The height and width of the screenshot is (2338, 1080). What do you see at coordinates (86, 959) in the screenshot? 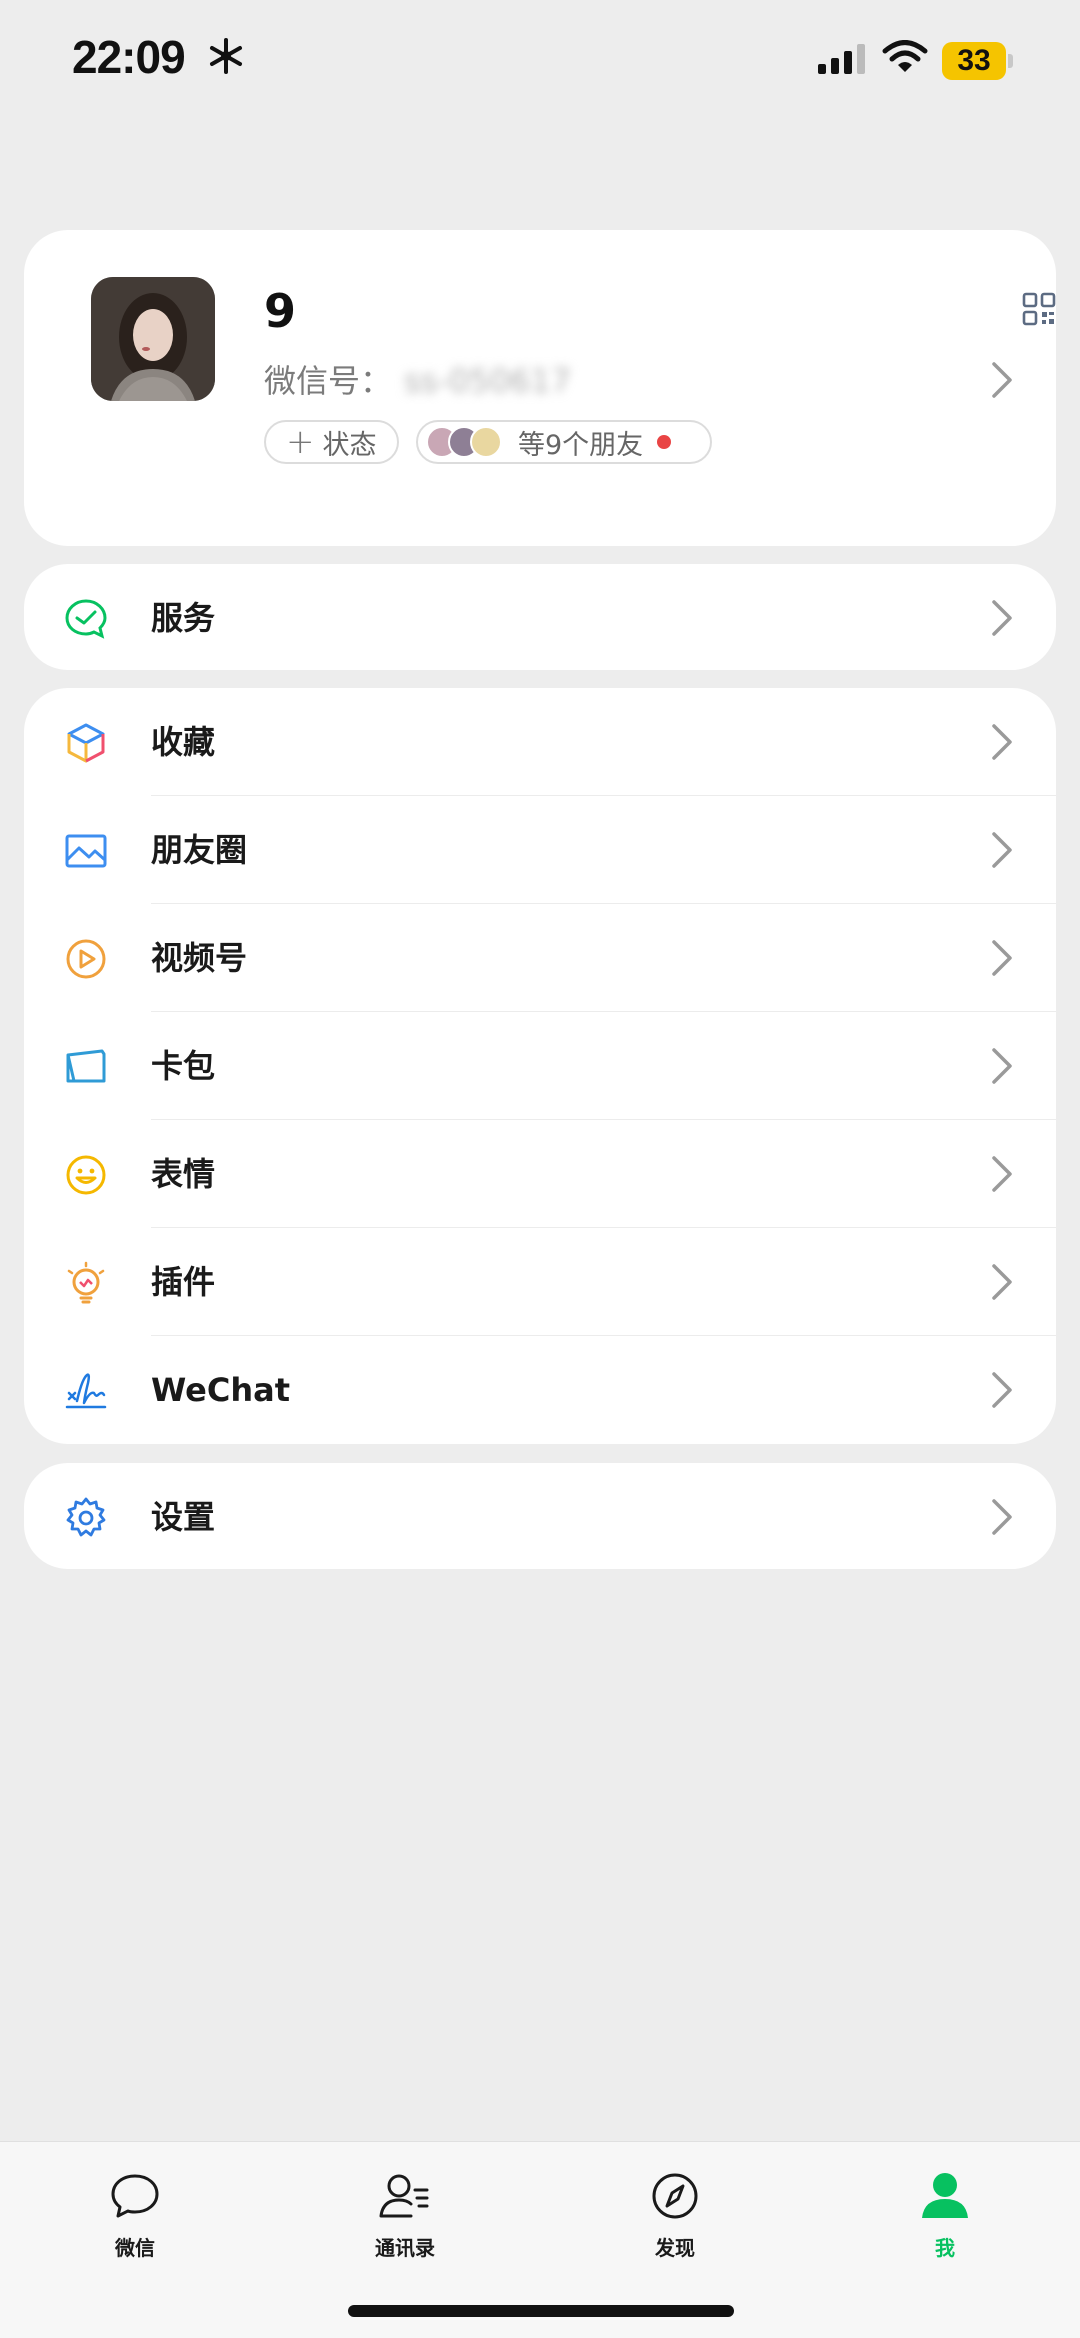
I see `channels-play-icon` at bounding box center [86, 959].